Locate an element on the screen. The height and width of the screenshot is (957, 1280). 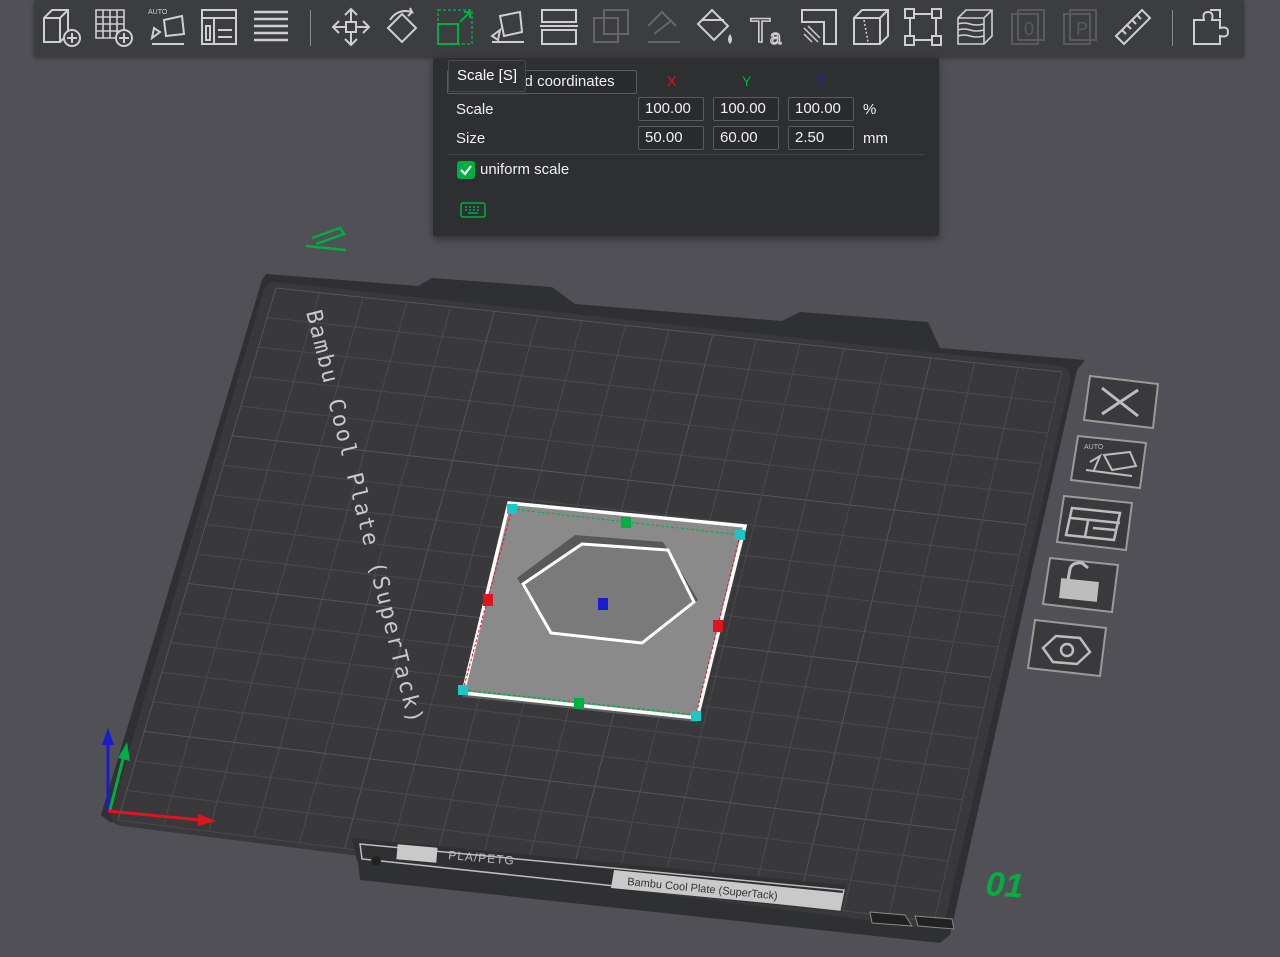
tb-split is located at coordinates (271, 27).